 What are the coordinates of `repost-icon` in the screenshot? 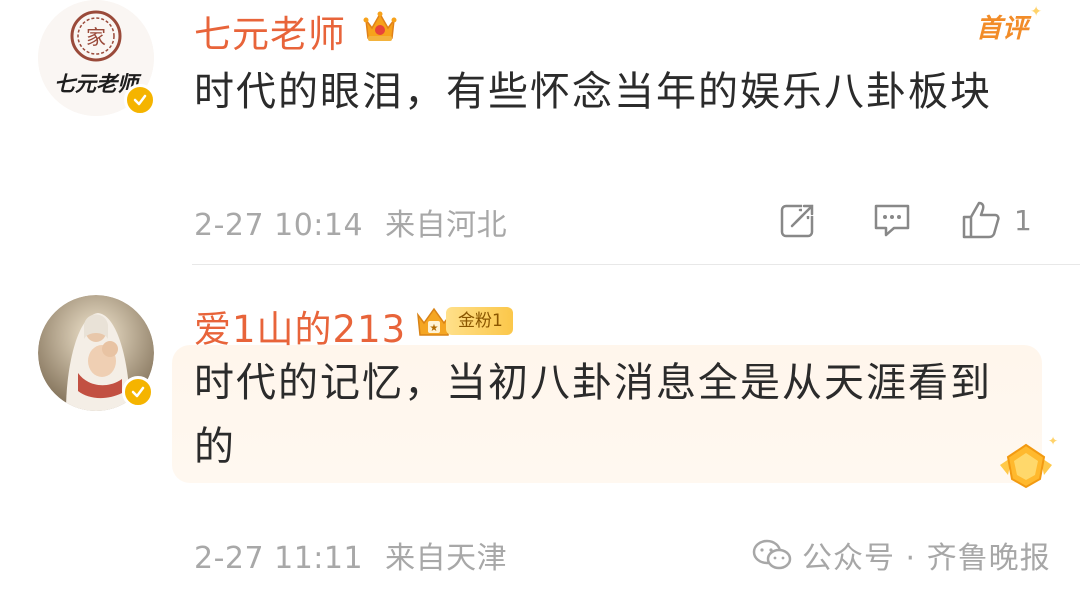 It's located at (798, 220).